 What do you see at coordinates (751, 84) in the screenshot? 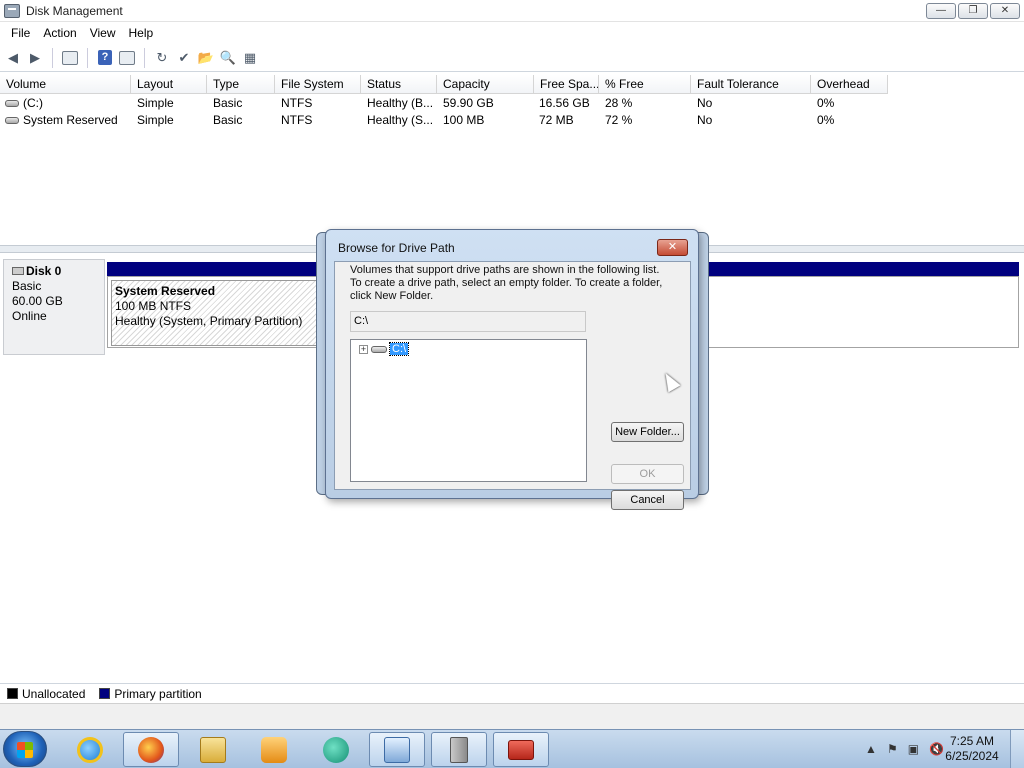
I see `column-header-fault-tolerance: Fault Tolerance` at bounding box center [751, 84].